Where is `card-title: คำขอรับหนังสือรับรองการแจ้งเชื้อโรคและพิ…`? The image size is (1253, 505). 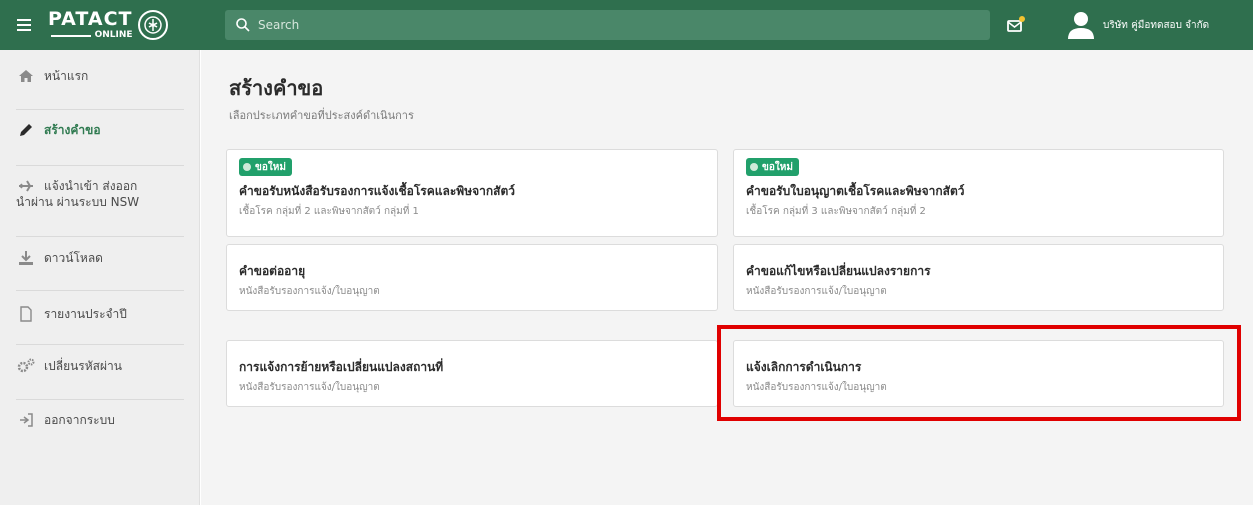 card-title: คำขอรับหนังสือรับรองการแจ้งเชื้อโรคและพิ… is located at coordinates (377, 191).